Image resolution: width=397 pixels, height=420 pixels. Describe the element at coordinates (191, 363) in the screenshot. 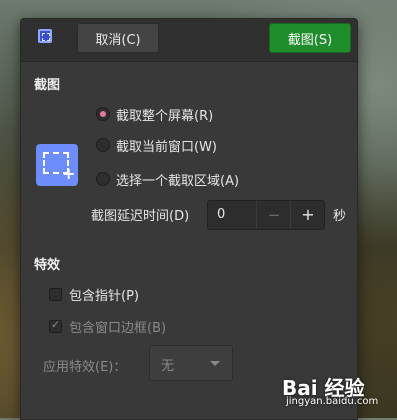

I see `apply-effect-dropdown: 无` at that location.